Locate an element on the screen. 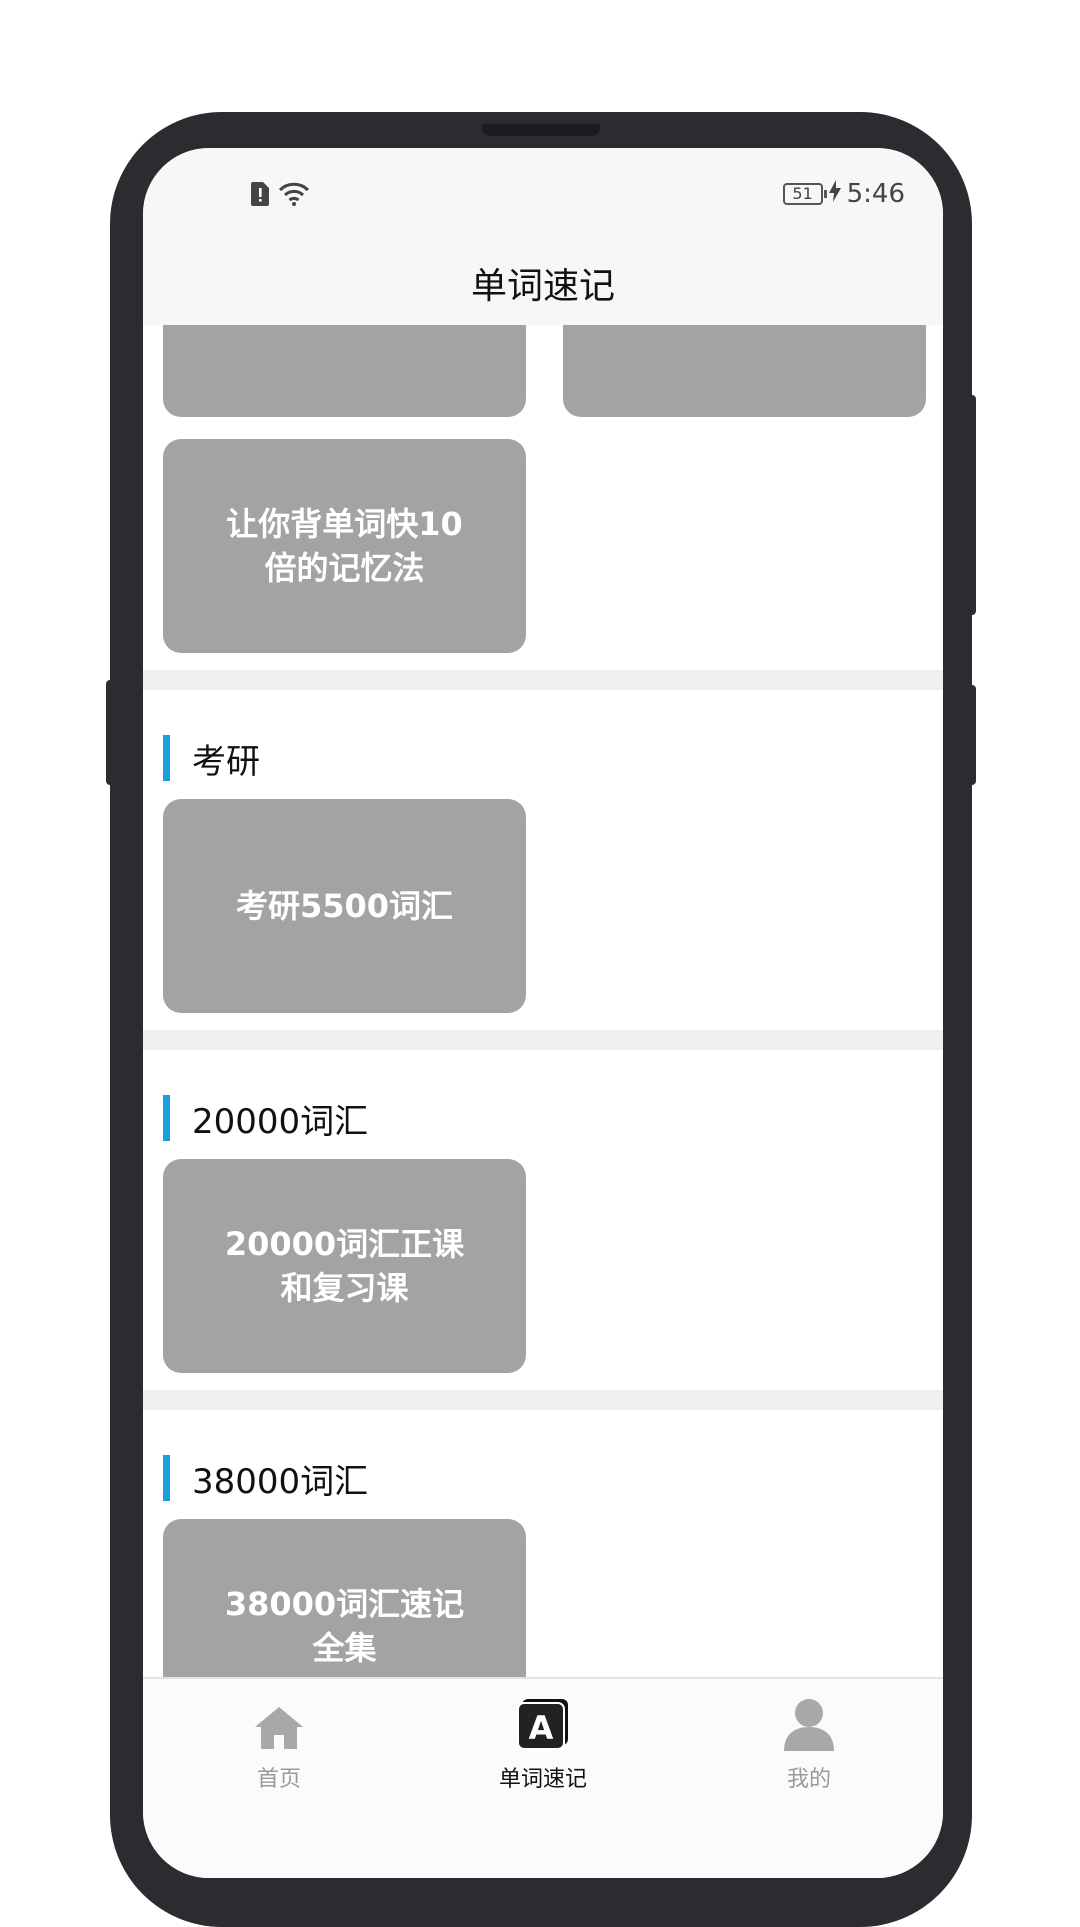  section-title-label: 38000词汇 is located at coordinates (280, 1481).